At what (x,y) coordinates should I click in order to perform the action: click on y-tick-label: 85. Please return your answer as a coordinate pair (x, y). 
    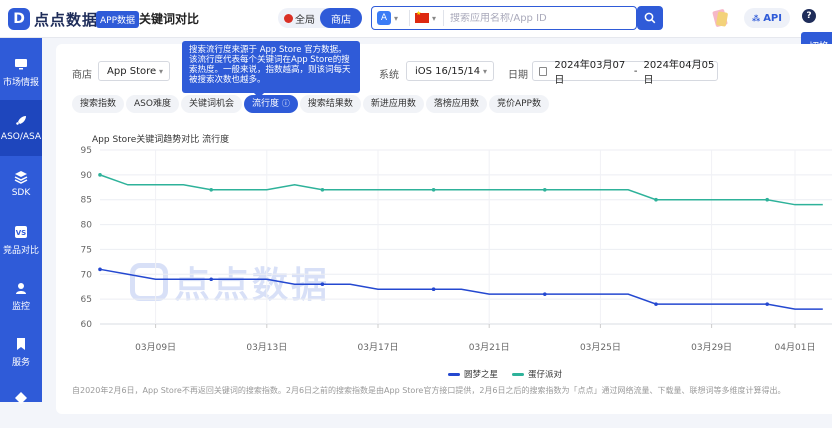
    Looking at the image, I should click on (86, 201).